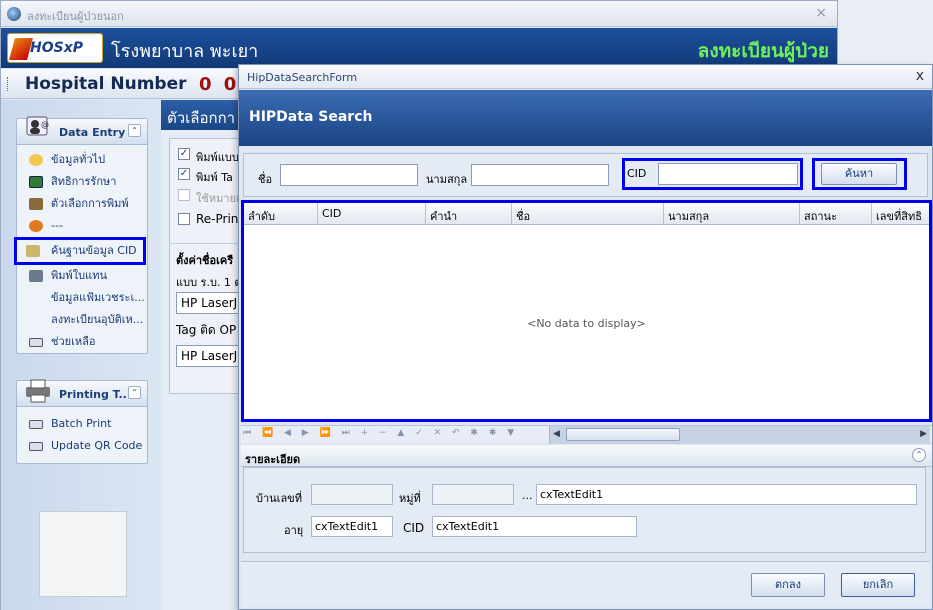 This screenshot has height=610, width=933. I want to click on grid-col-rights-number: เลขที่สิทธิ, so click(900, 214).